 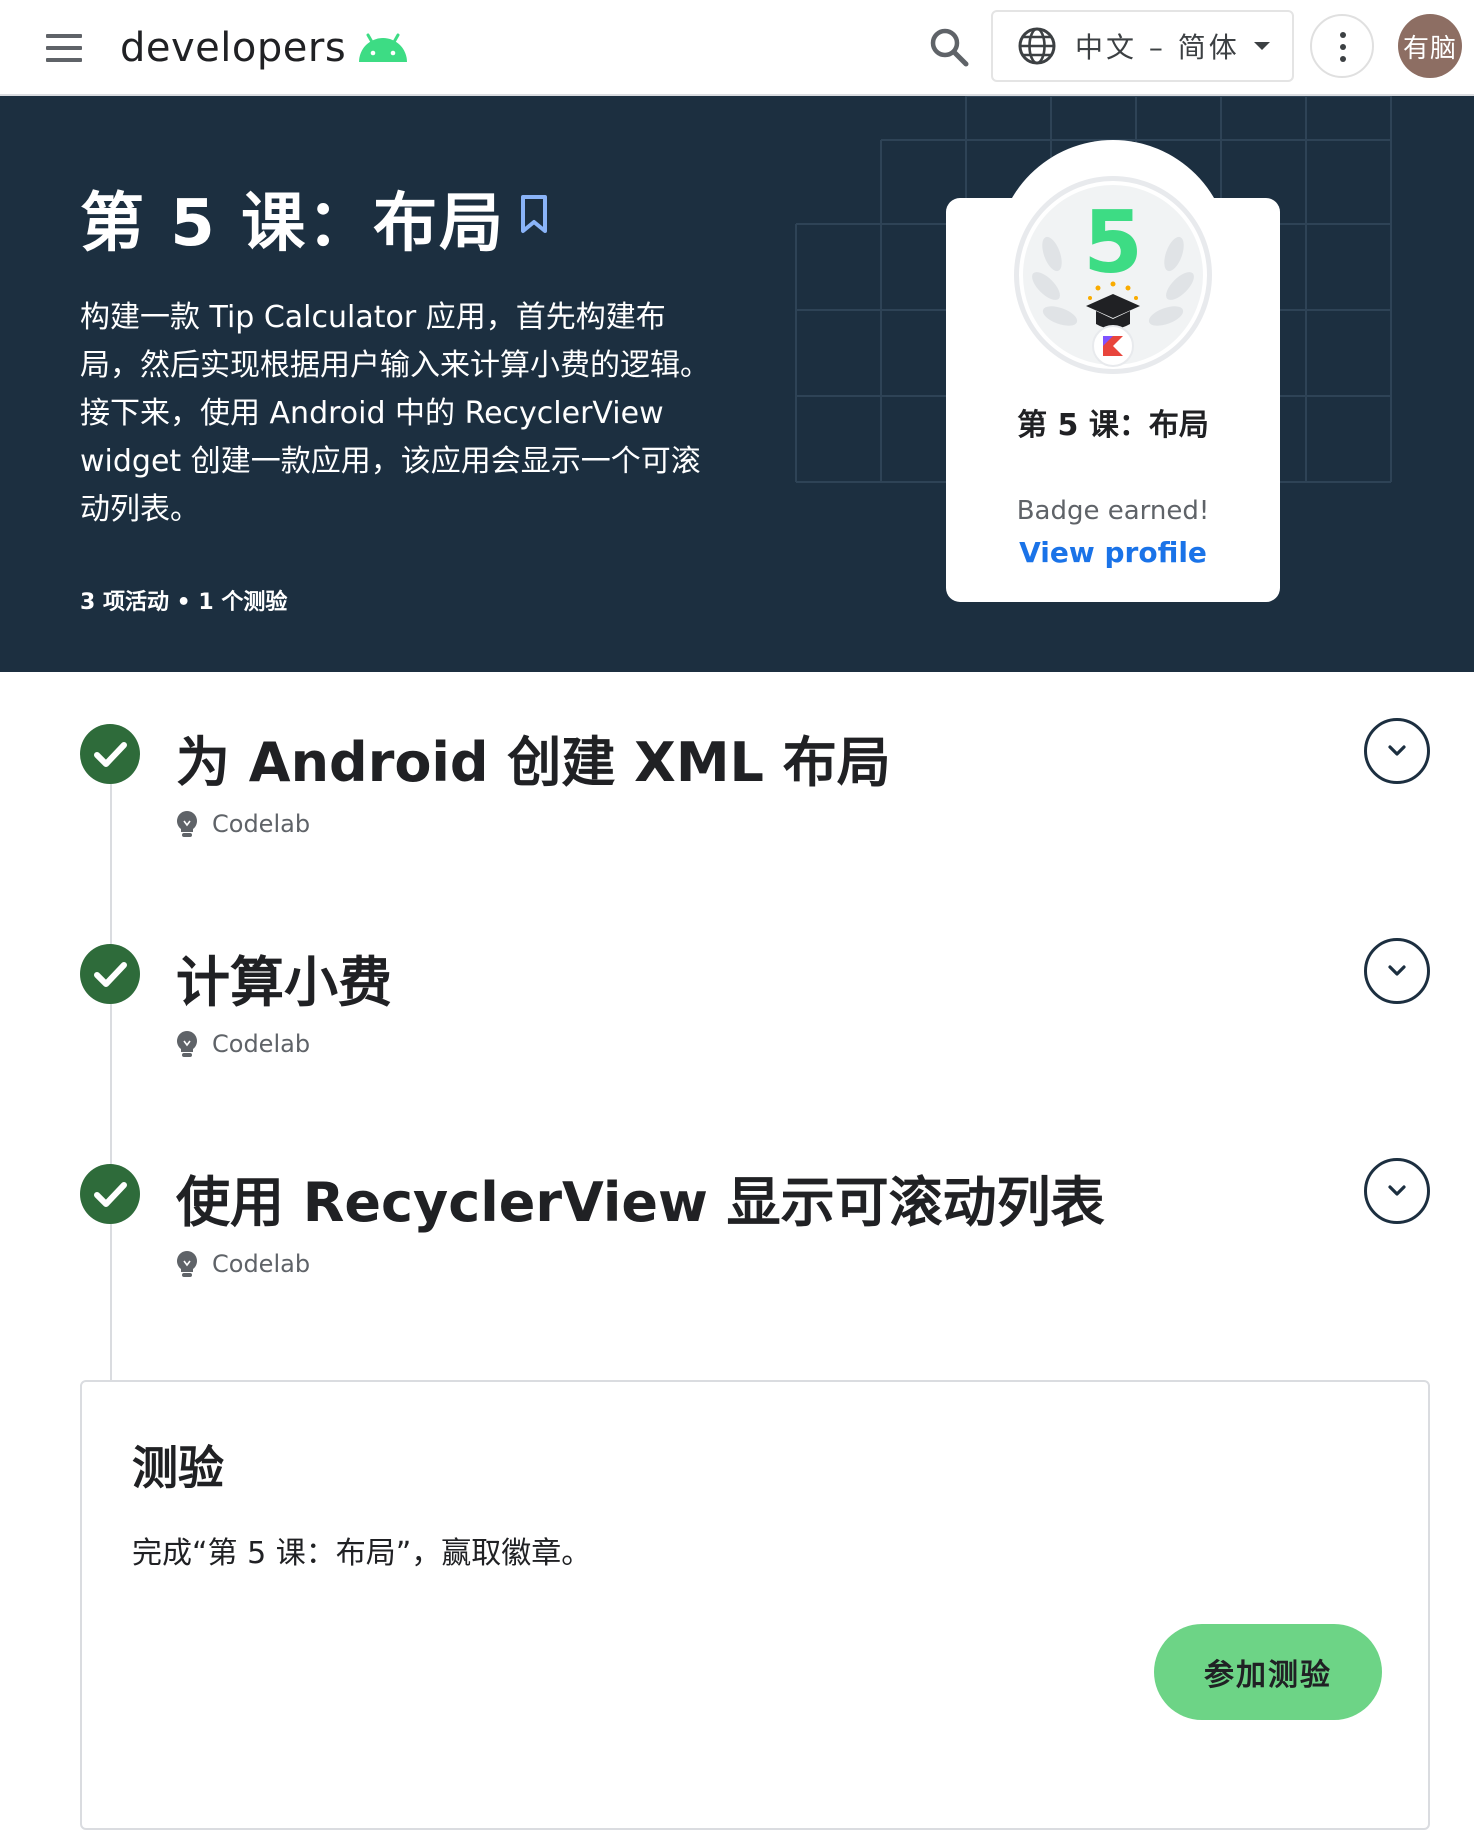 What do you see at coordinates (233, 48) in the screenshot?
I see `logo-text: developers` at bounding box center [233, 48].